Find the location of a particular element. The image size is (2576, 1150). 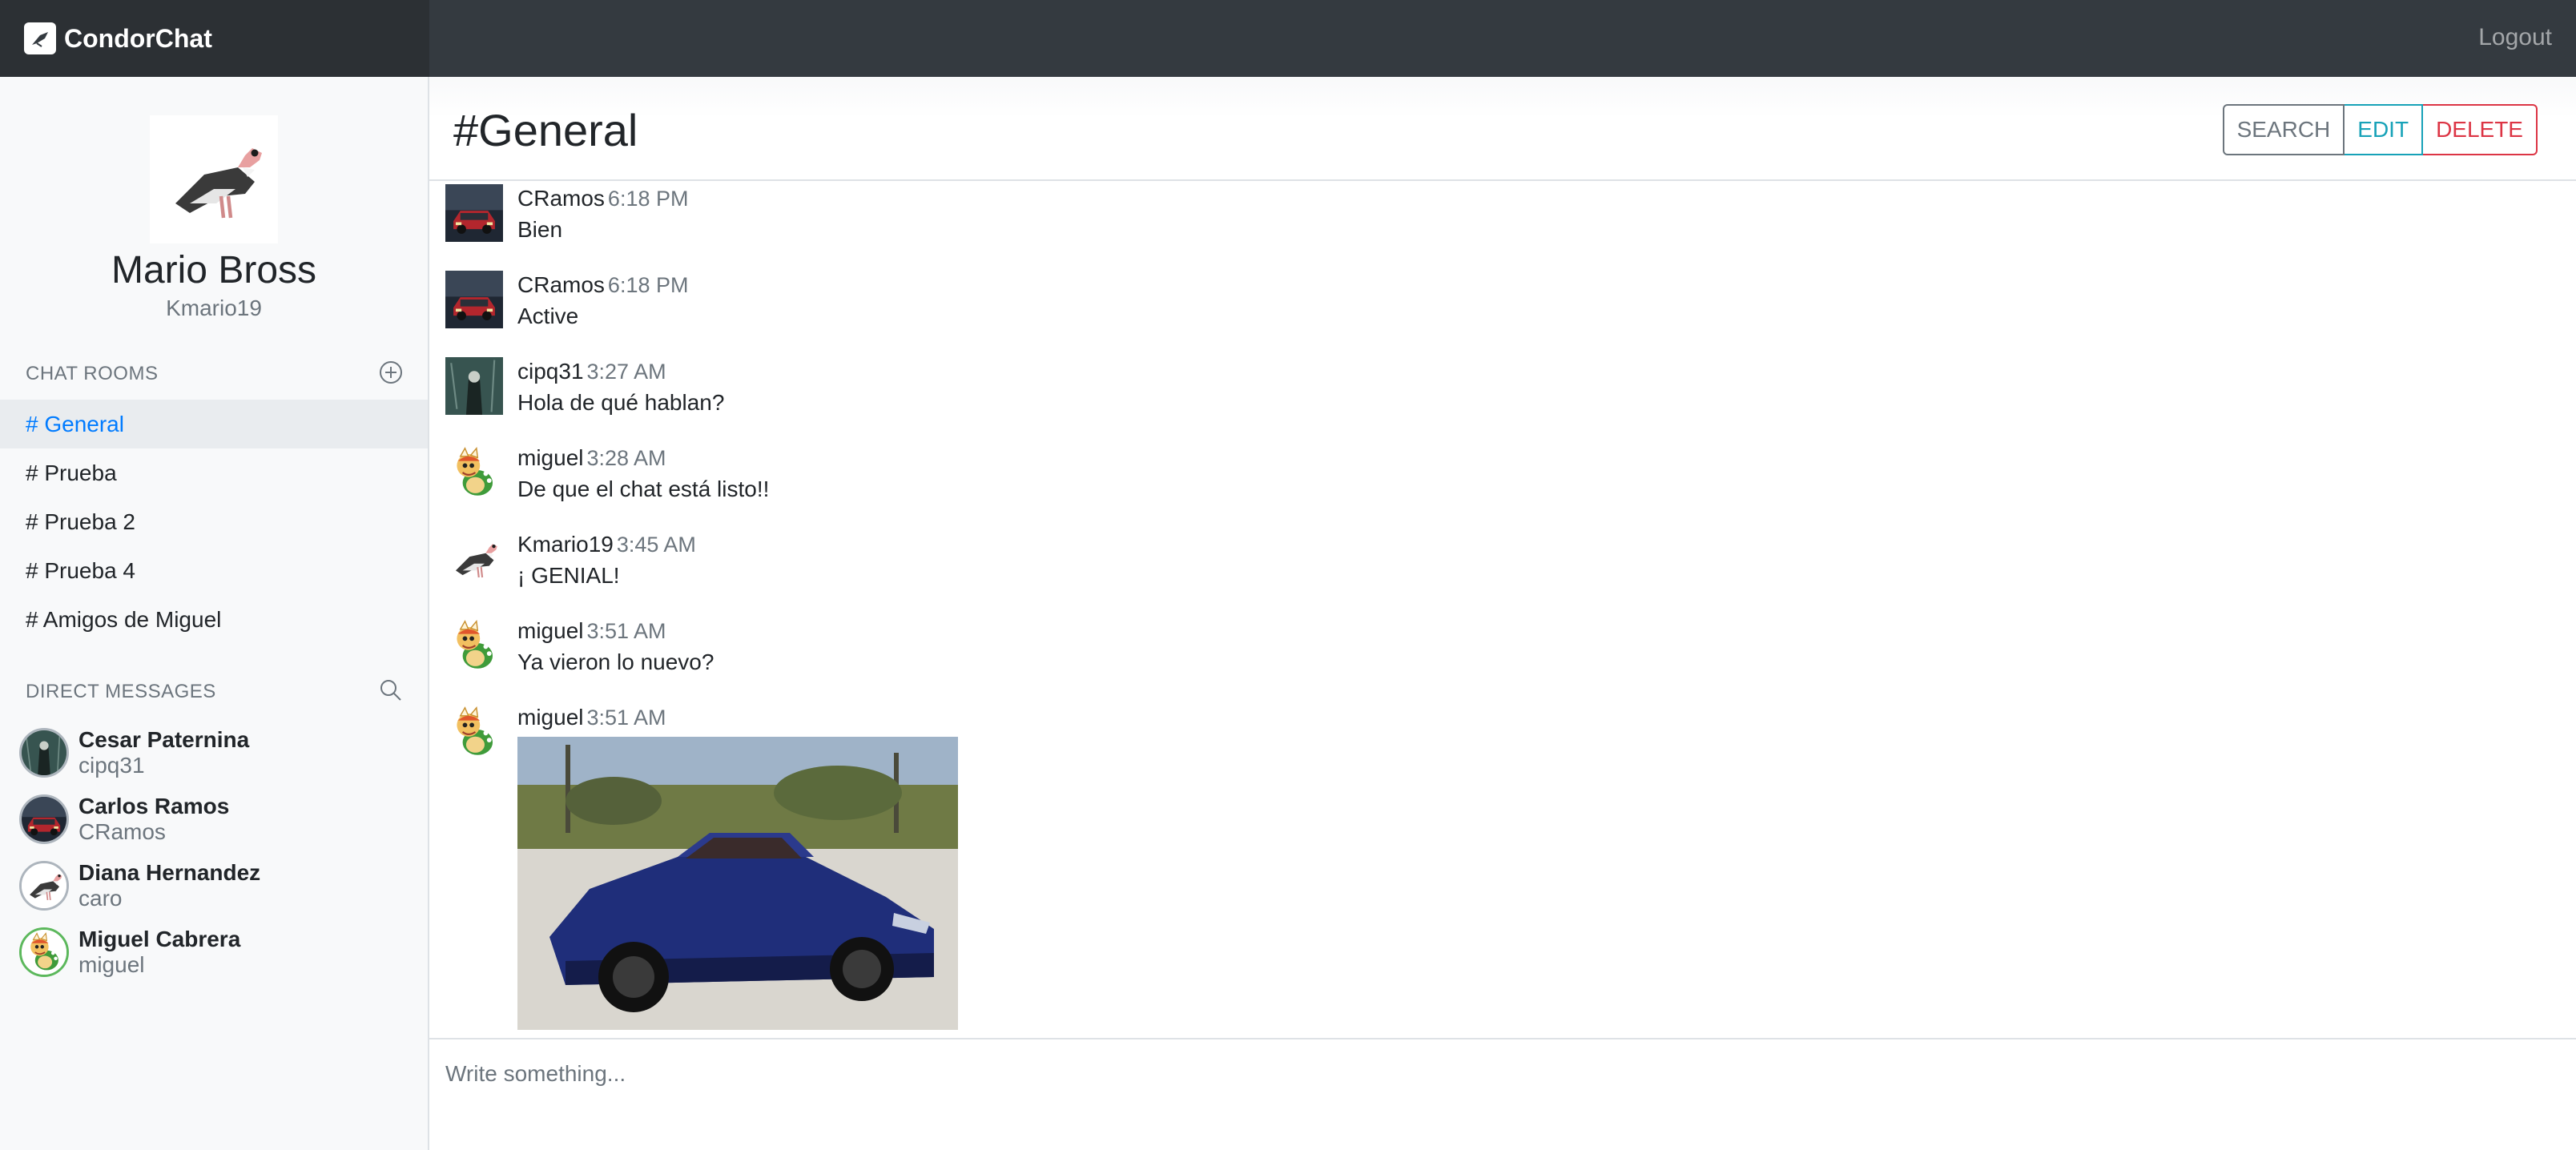

logout-link: Logout is located at coordinates (2515, 37).